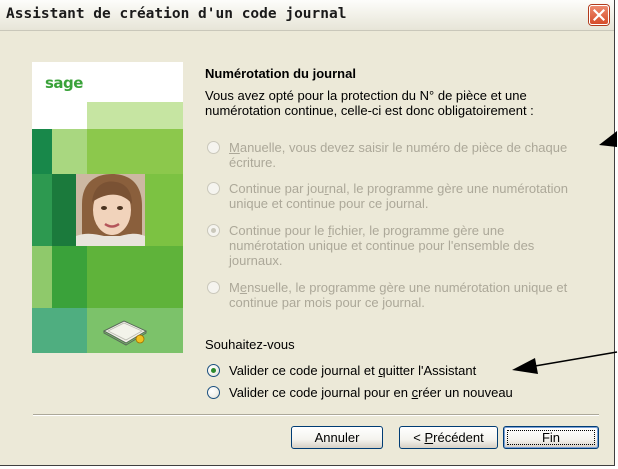  Describe the element at coordinates (565, 252) in the screenshot. I see `annotation-arrows` at that location.